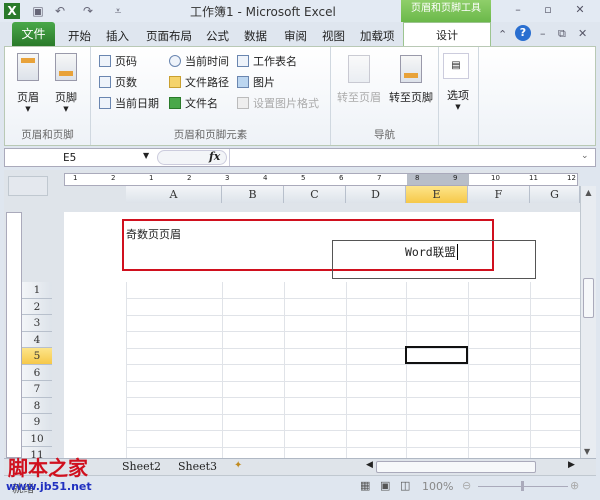 This screenshot has width=600, height=500. Describe the element at coordinates (253, 194) in the screenshot. I see `column-header-b: B` at that location.